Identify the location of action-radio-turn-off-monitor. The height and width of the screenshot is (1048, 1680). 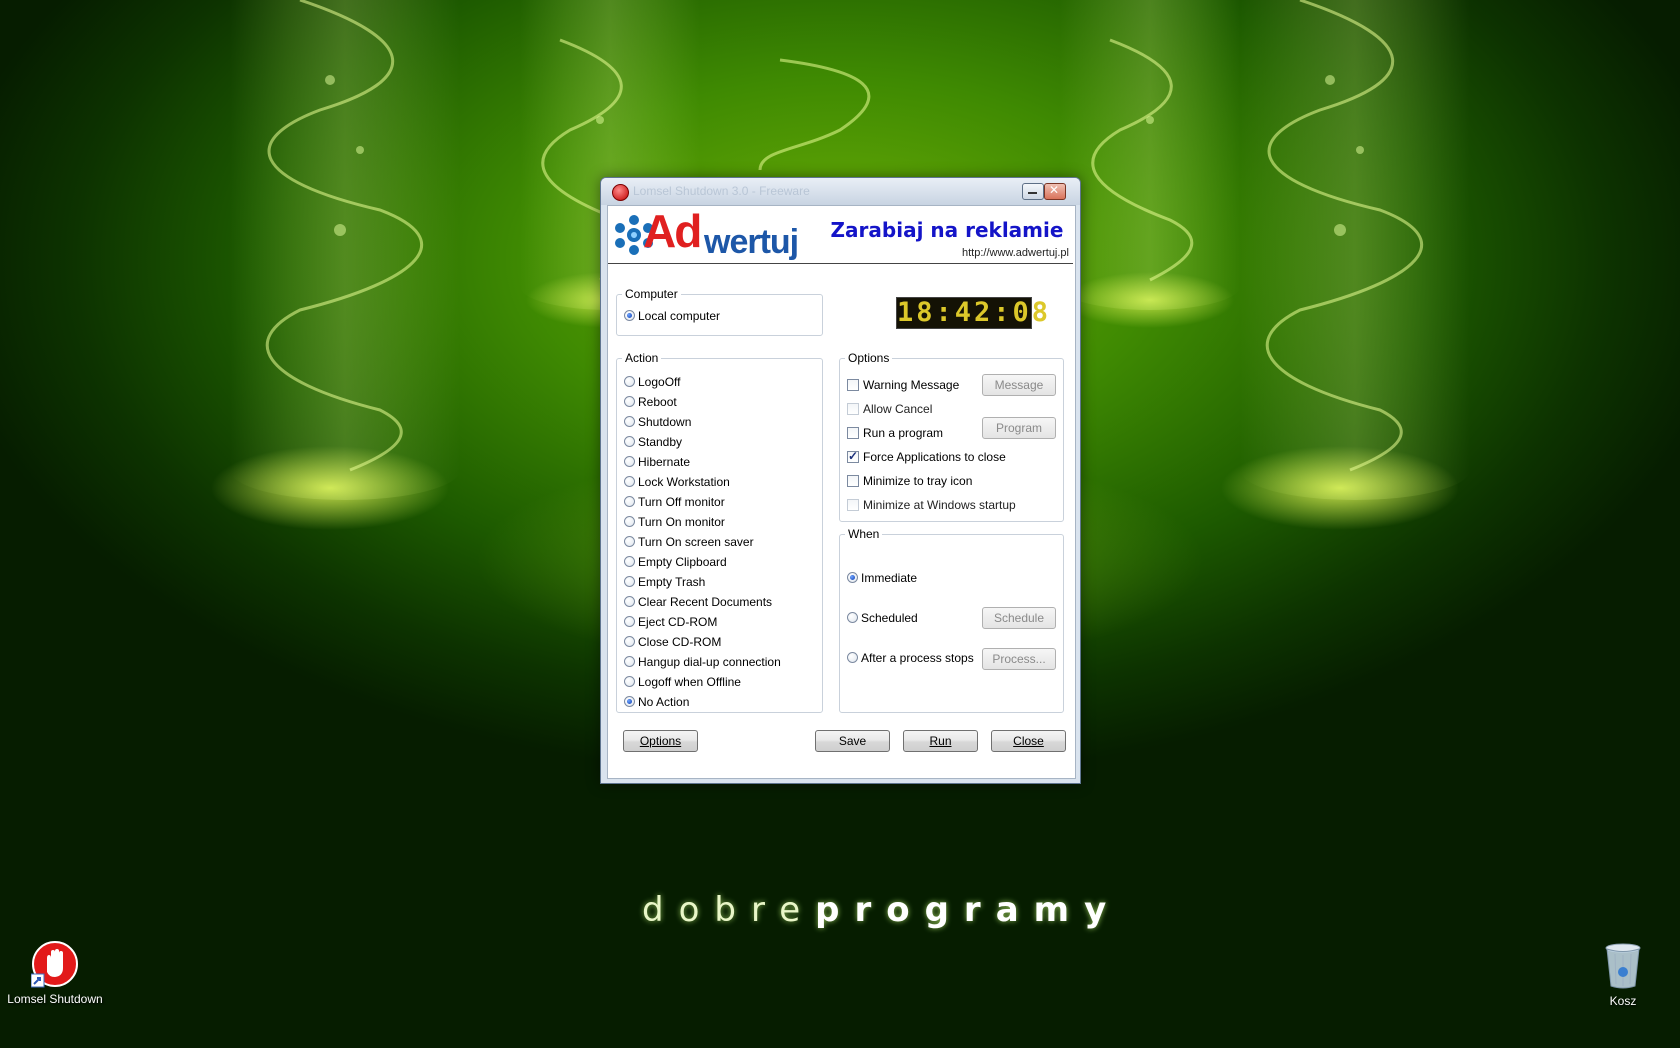
(629, 501).